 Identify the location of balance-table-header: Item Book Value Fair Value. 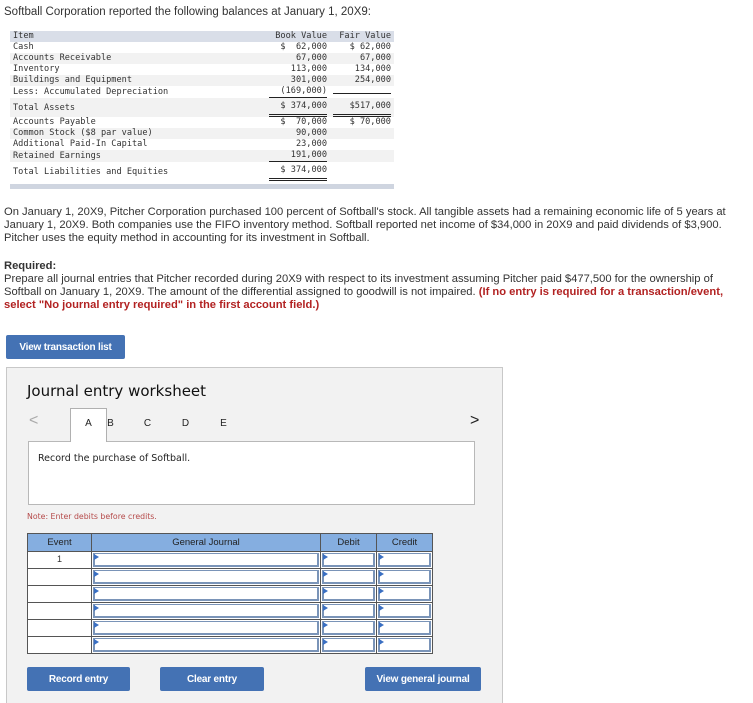
(202, 36).